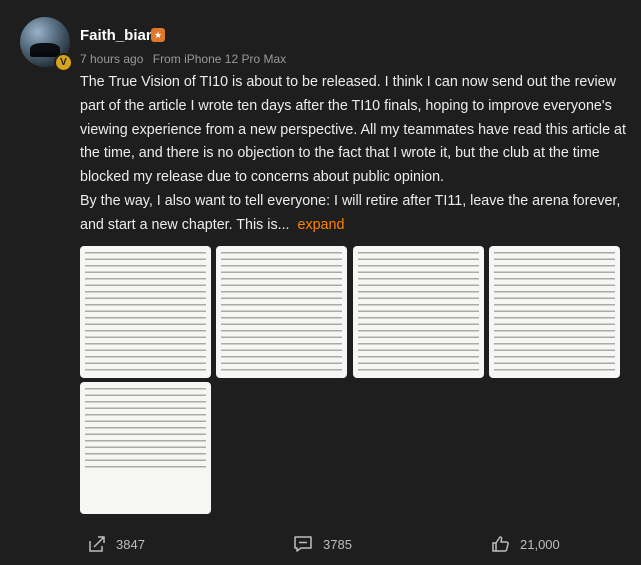 The height and width of the screenshot is (565, 641). What do you see at coordinates (500, 544) in the screenshot?
I see `like-icon` at bounding box center [500, 544].